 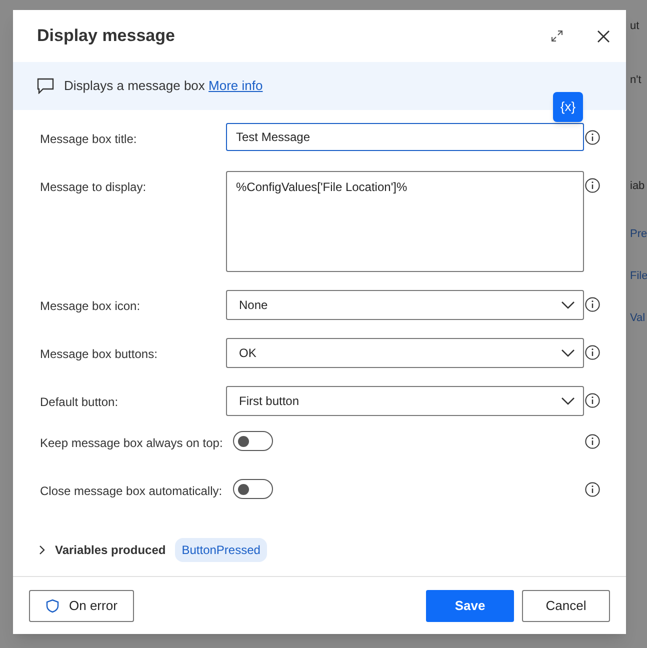 What do you see at coordinates (221, 550) in the screenshot?
I see `variable-tag: ButtonPressed` at bounding box center [221, 550].